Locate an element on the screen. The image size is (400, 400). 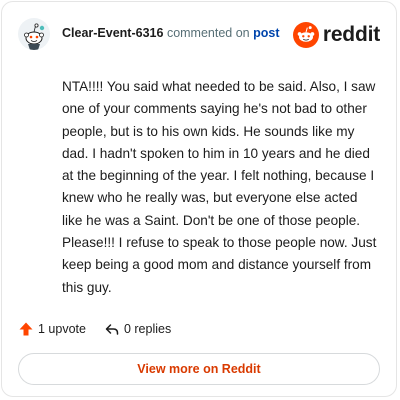
reply-icon is located at coordinates (112, 329).